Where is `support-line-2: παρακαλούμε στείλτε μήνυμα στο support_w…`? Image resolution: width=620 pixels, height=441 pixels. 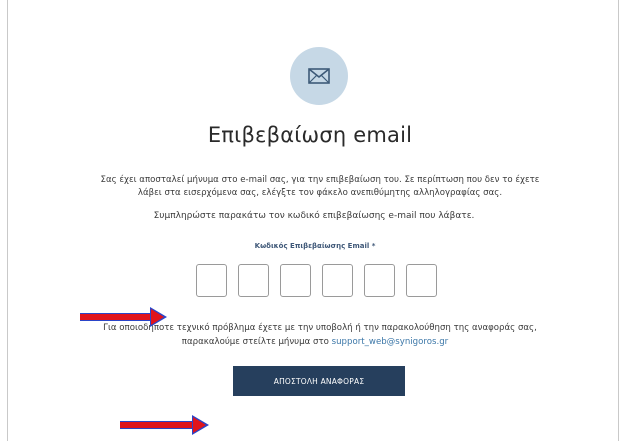 support-line-2: παρακαλούμε στείλτε μήνυμα στο support_w… is located at coordinates (310, 342).